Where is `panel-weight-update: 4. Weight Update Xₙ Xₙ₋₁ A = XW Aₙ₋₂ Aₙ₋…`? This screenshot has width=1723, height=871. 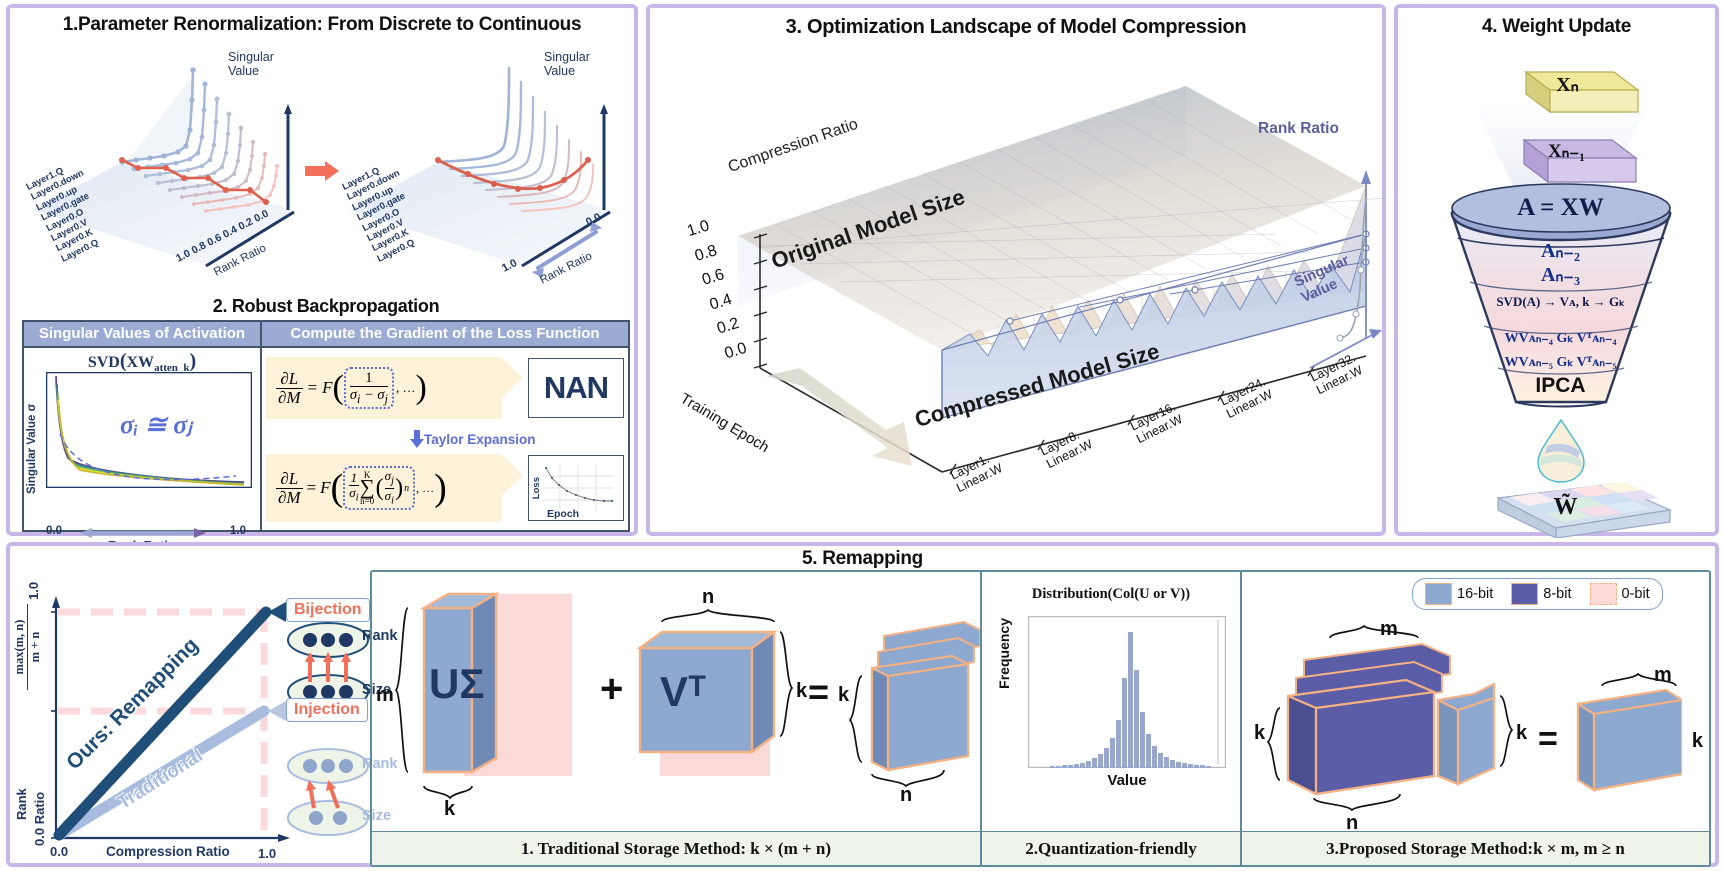
panel-weight-update: 4. Weight Update Xₙ Xₙ₋₁ A = XW Aₙ₋₂ Aₙ₋… is located at coordinates (1556, 271).